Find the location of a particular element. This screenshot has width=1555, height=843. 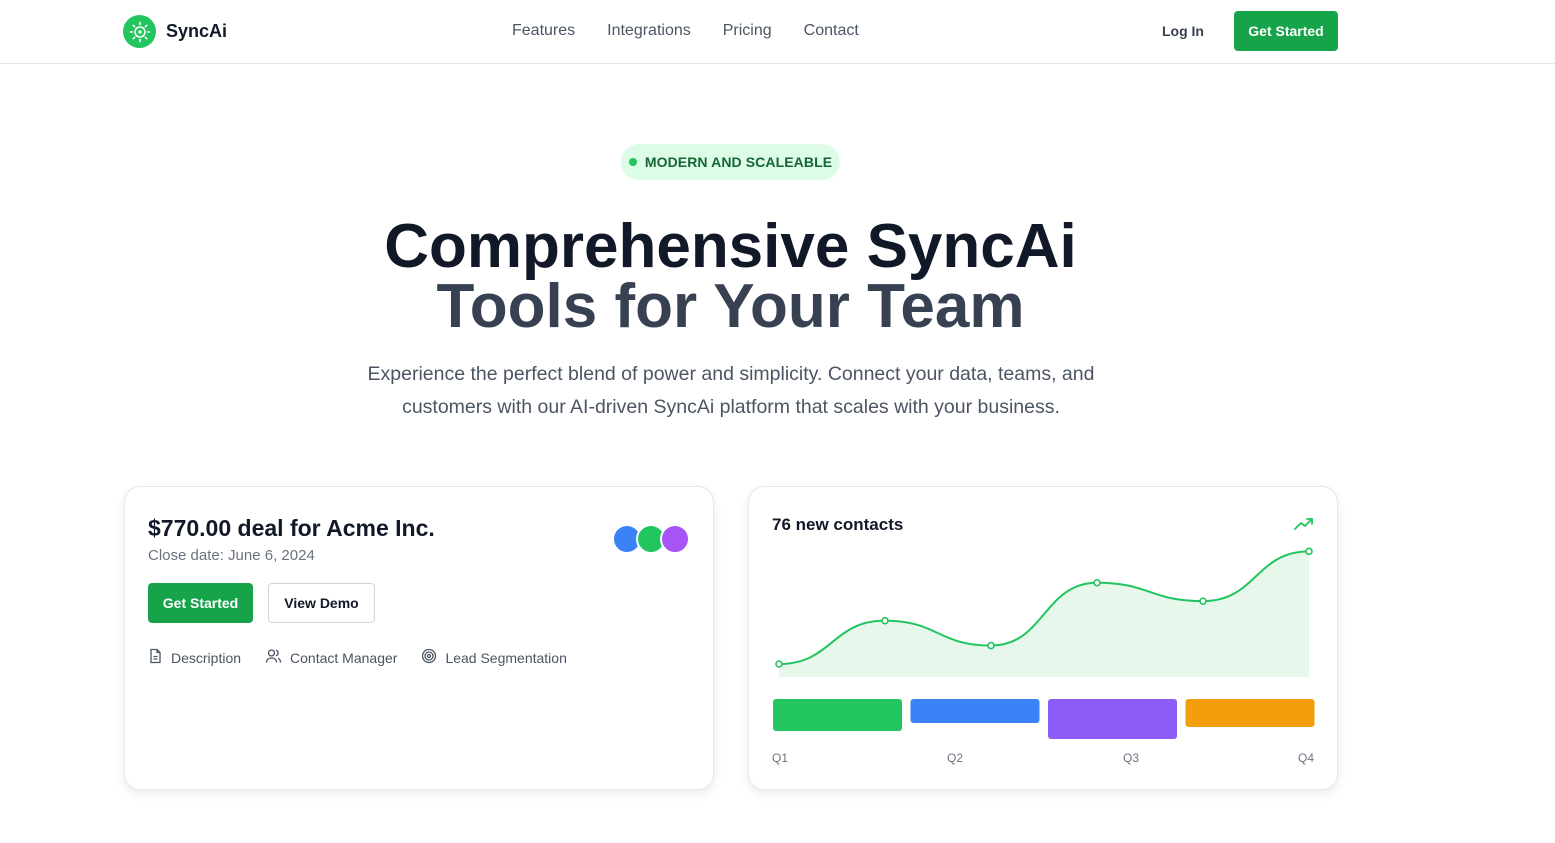

nav-features: Features is located at coordinates (543, 31).